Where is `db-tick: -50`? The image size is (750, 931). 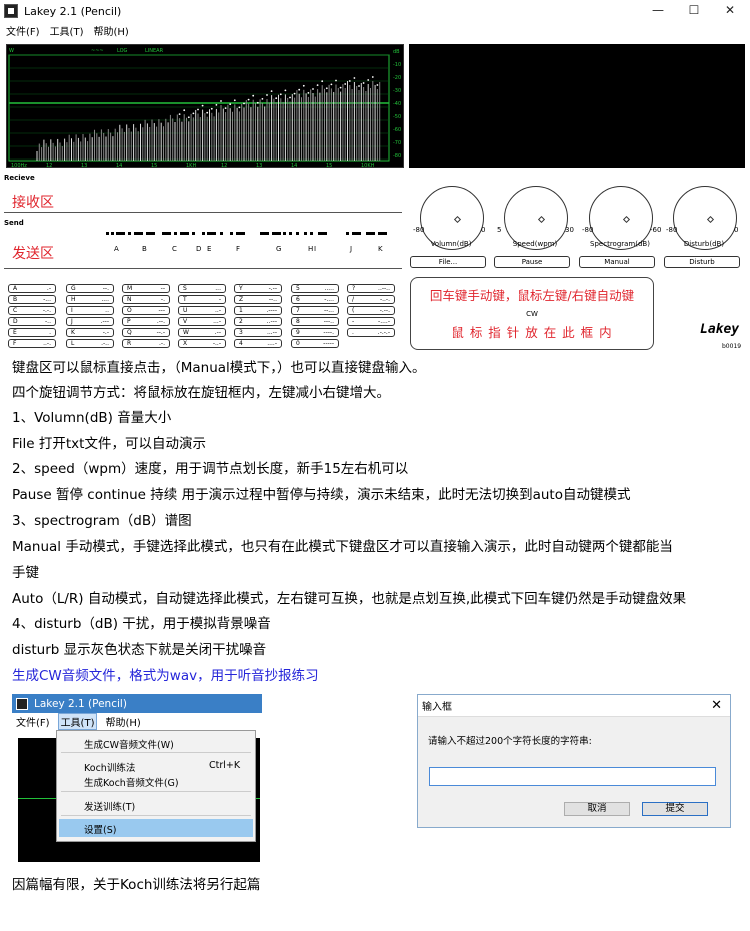 db-tick: -50 is located at coordinates (397, 117).